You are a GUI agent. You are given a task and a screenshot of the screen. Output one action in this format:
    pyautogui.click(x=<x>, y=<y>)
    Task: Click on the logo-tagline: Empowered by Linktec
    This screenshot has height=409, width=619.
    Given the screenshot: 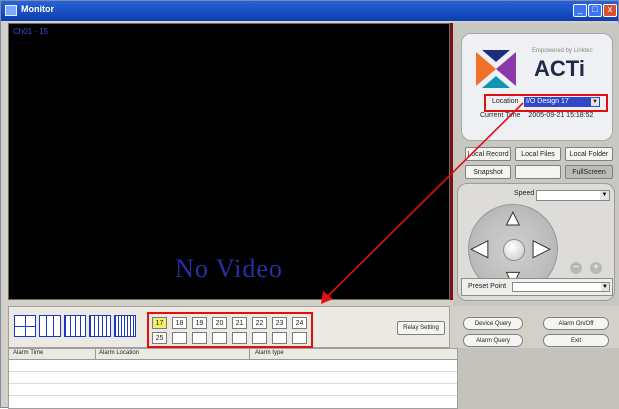 What is the action you would take?
    pyautogui.click(x=562, y=51)
    